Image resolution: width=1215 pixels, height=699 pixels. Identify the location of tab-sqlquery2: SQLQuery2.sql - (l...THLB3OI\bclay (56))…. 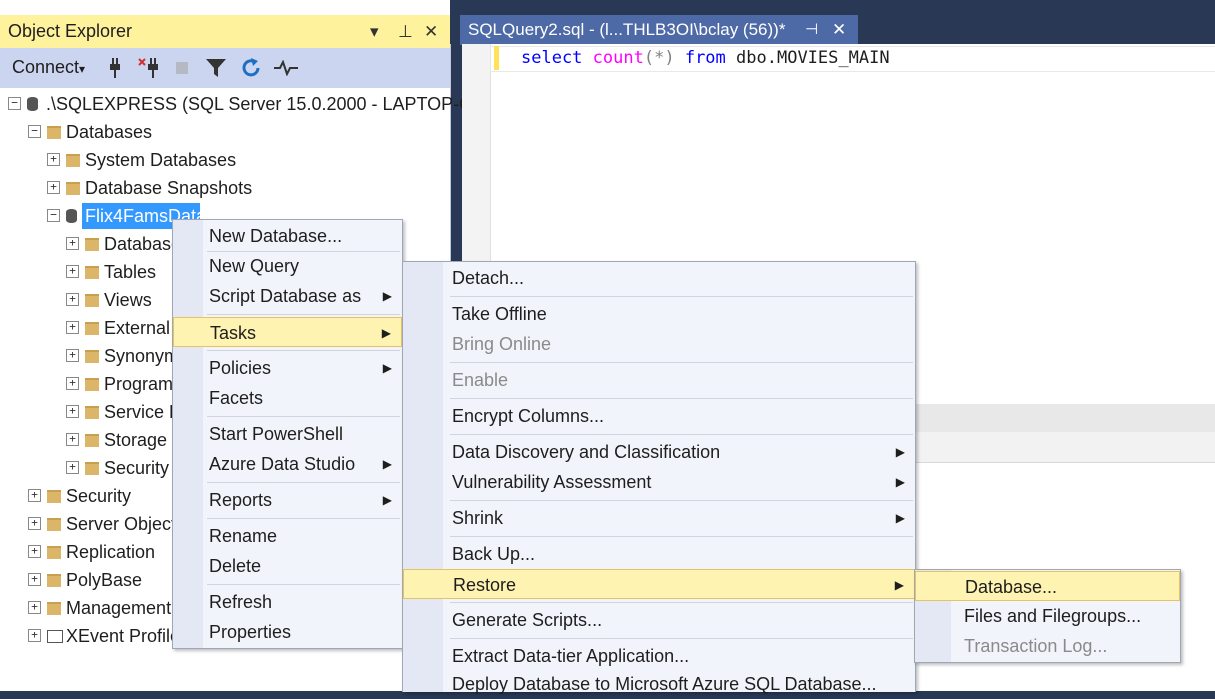
(659, 30).